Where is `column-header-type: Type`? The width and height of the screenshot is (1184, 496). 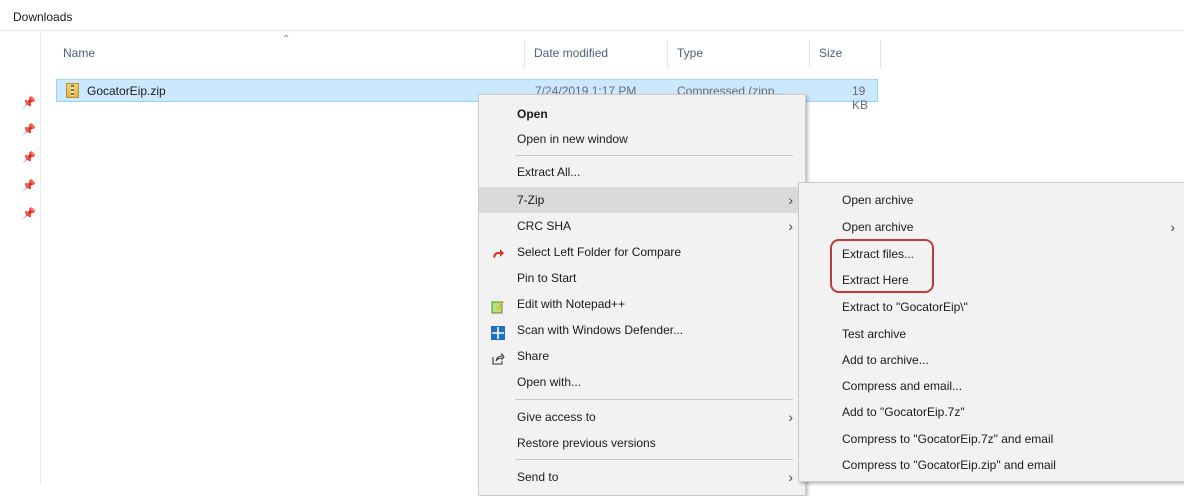 column-header-type: Type is located at coordinates (690, 53).